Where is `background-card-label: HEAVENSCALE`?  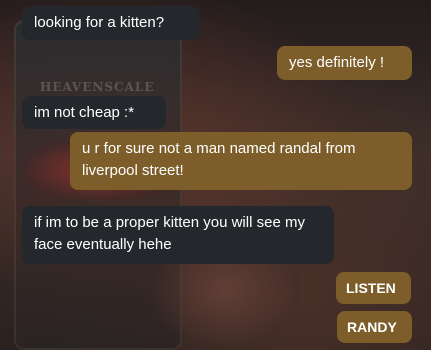
background-card-label: HEAVENSCALE is located at coordinates (97, 87).